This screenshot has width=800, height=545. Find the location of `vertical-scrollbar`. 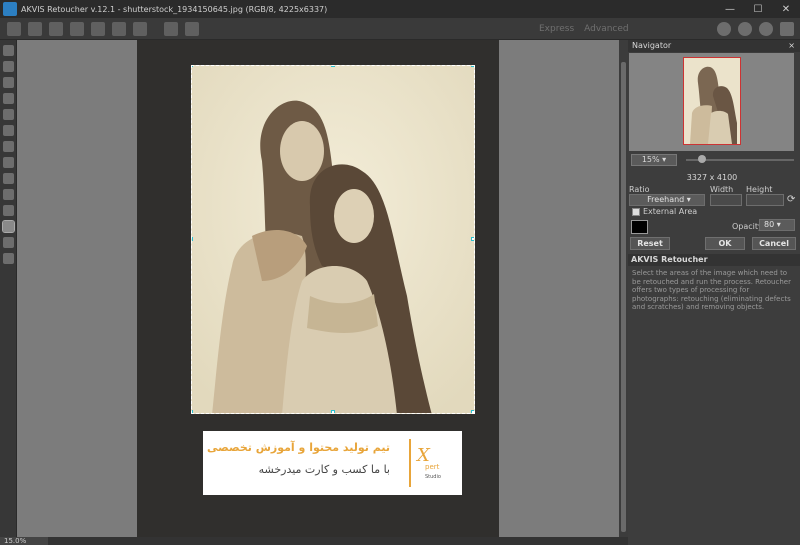

vertical-scrollbar is located at coordinates (623, 288).